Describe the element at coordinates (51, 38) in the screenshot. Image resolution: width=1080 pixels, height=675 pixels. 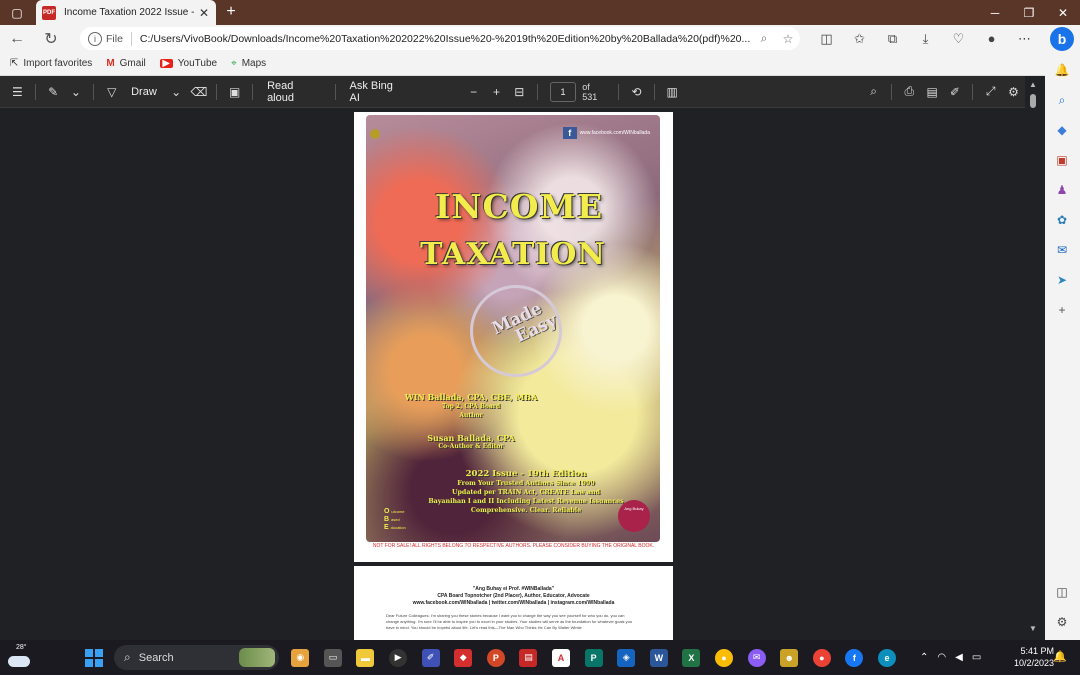
I see `refresh-icon: ↻` at that location.